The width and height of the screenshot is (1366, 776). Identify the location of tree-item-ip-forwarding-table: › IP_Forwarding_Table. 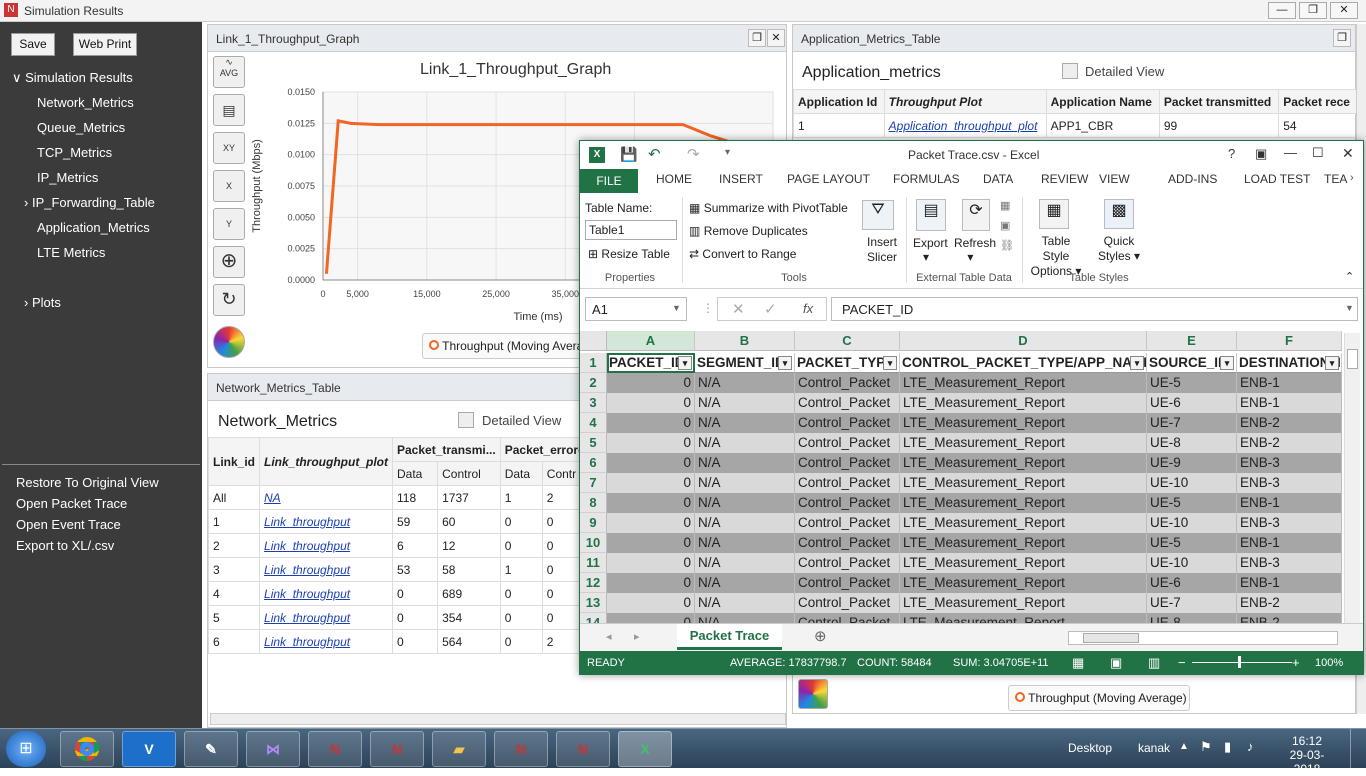
(89, 202).